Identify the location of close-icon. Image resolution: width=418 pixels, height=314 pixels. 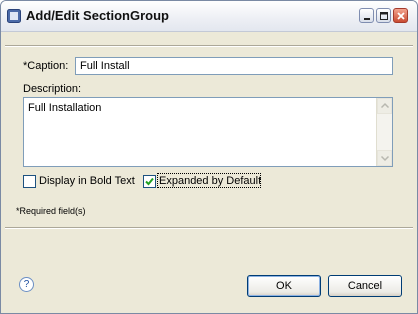
(401, 16).